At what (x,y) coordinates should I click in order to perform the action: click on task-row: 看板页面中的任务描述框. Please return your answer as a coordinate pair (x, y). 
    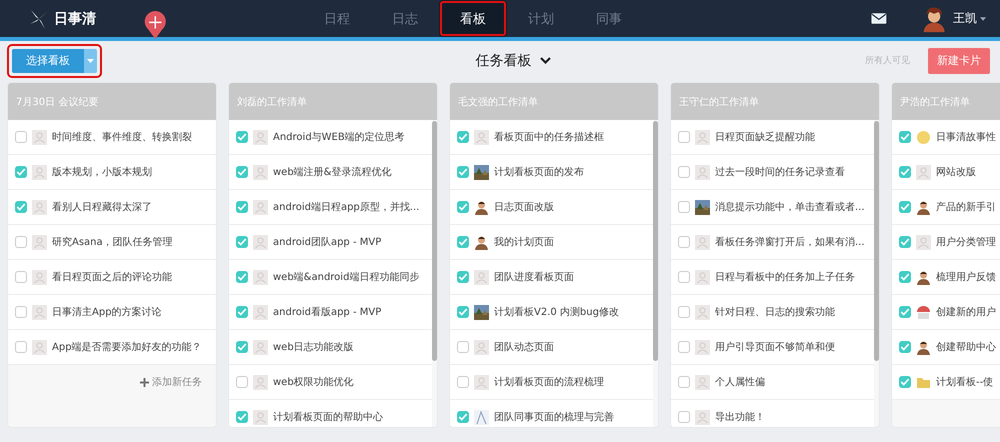
    Looking at the image, I should click on (551, 137).